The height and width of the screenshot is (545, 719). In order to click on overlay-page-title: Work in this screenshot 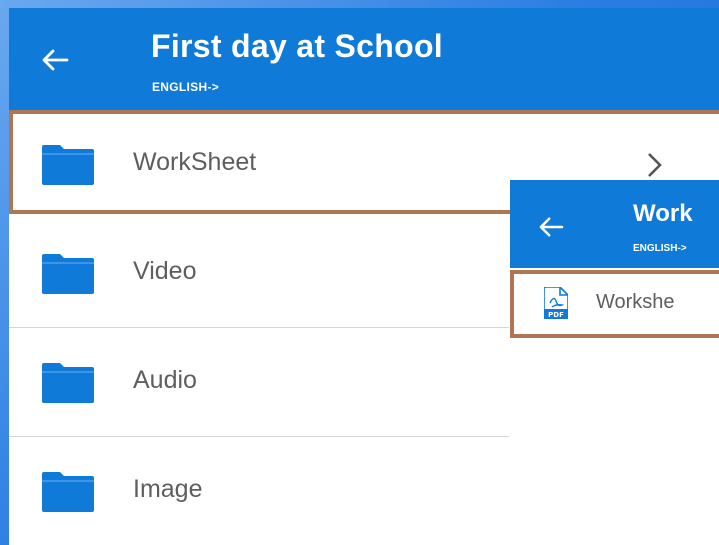, I will do `click(663, 213)`.